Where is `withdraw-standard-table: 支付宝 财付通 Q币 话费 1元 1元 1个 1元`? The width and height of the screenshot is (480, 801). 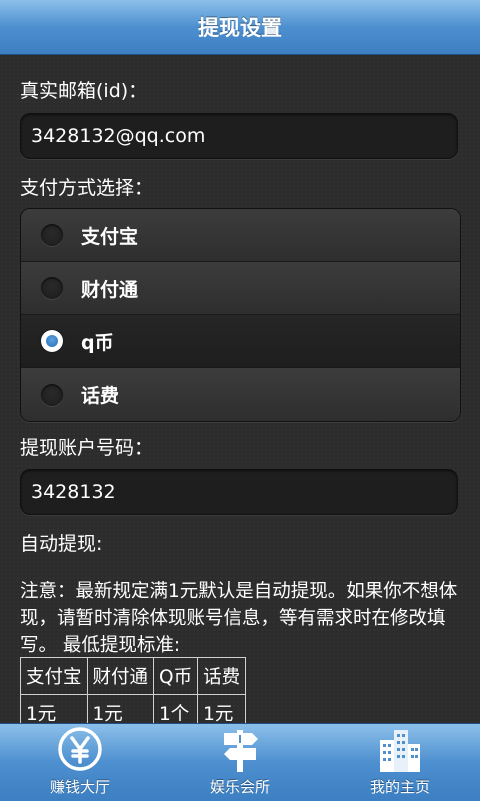 withdraw-standard-table: 支付宝 财付通 Q币 话费 1元 1元 1个 1元 is located at coordinates (133, 694).